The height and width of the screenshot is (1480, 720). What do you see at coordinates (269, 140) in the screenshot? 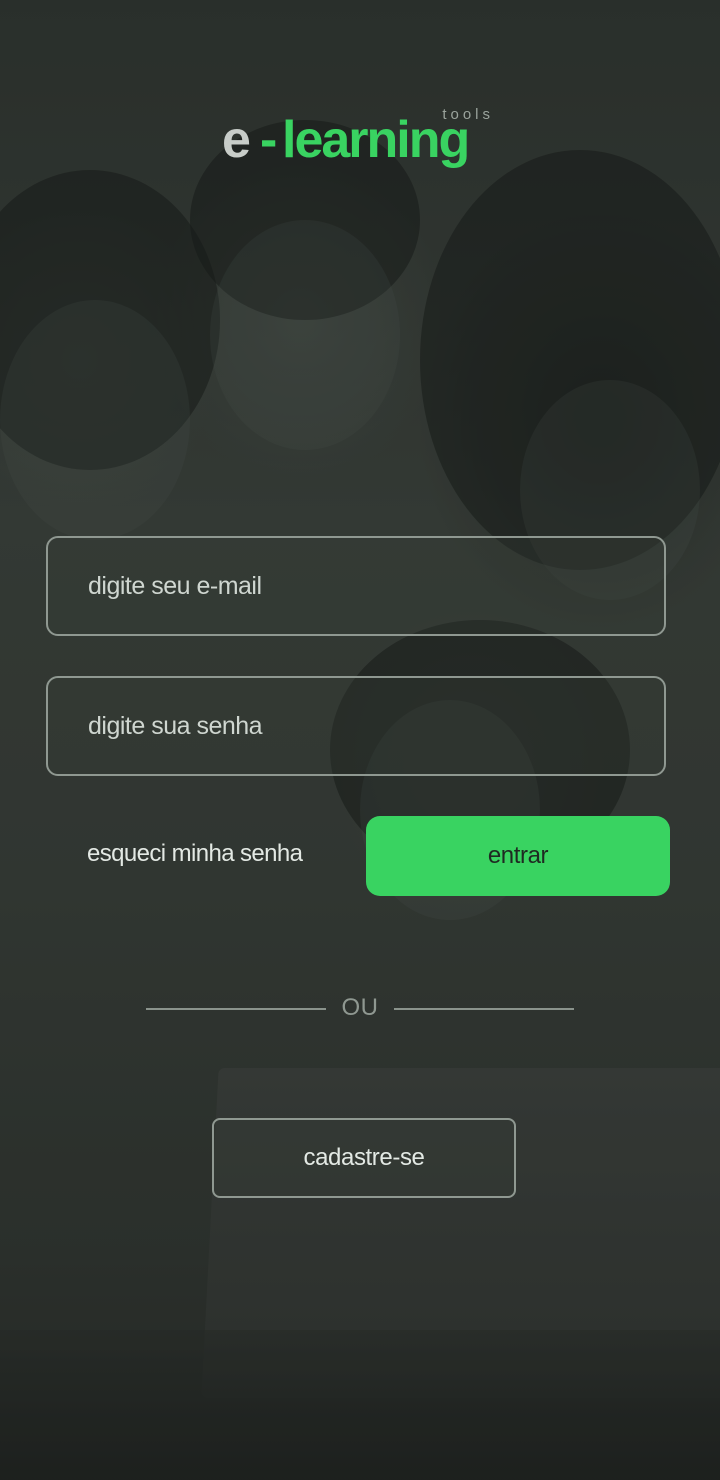
I see `logo-dash: -` at bounding box center [269, 140].